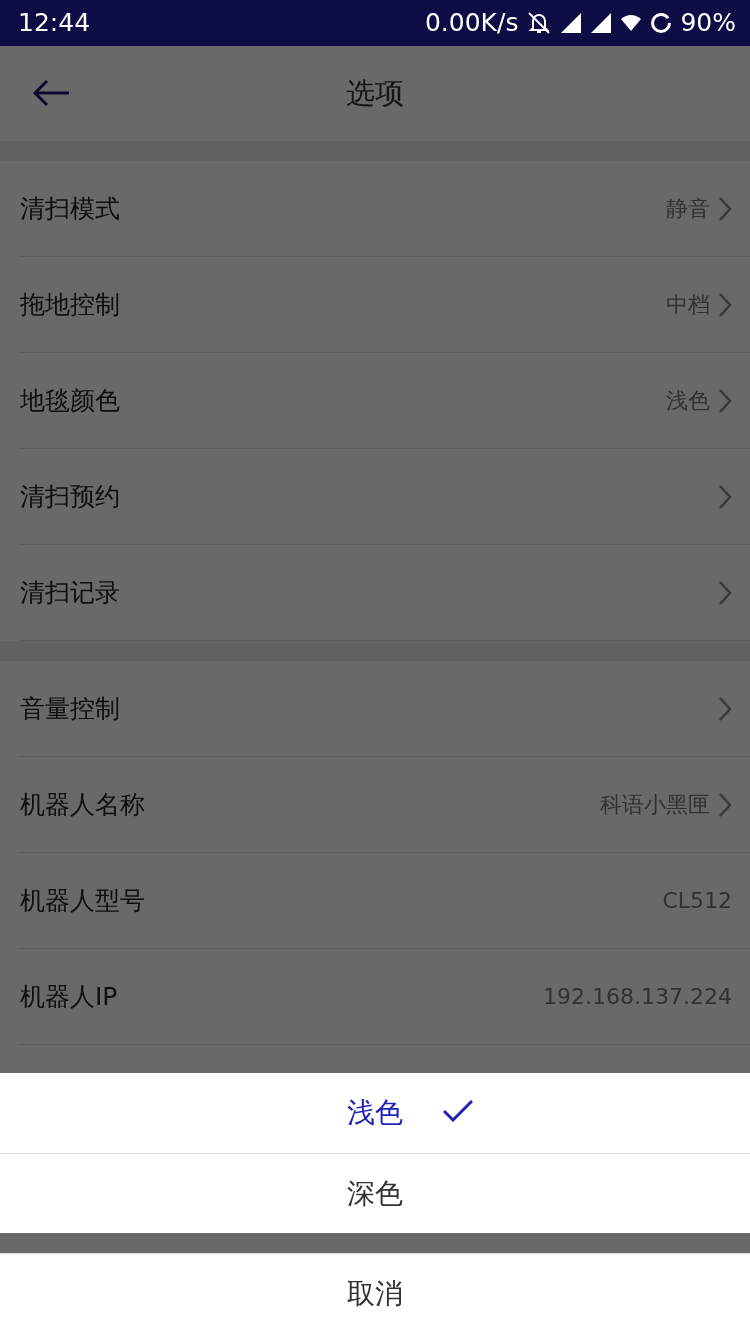 This screenshot has height=1333, width=750. What do you see at coordinates (385, 997) in the screenshot?
I see `settings-row: 机器人IP 192.168.137.224` at bounding box center [385, 997].